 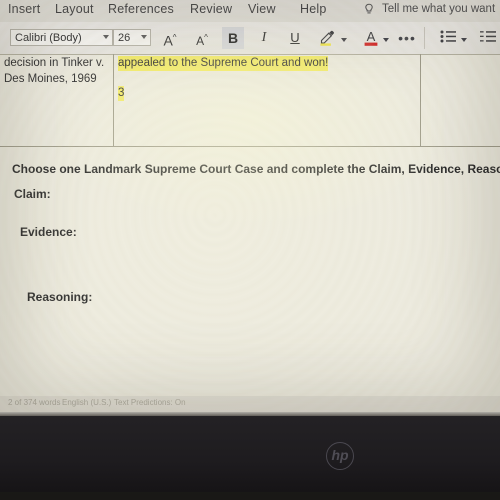 I want to click on svg-text: A, so click(x=371, y=36).